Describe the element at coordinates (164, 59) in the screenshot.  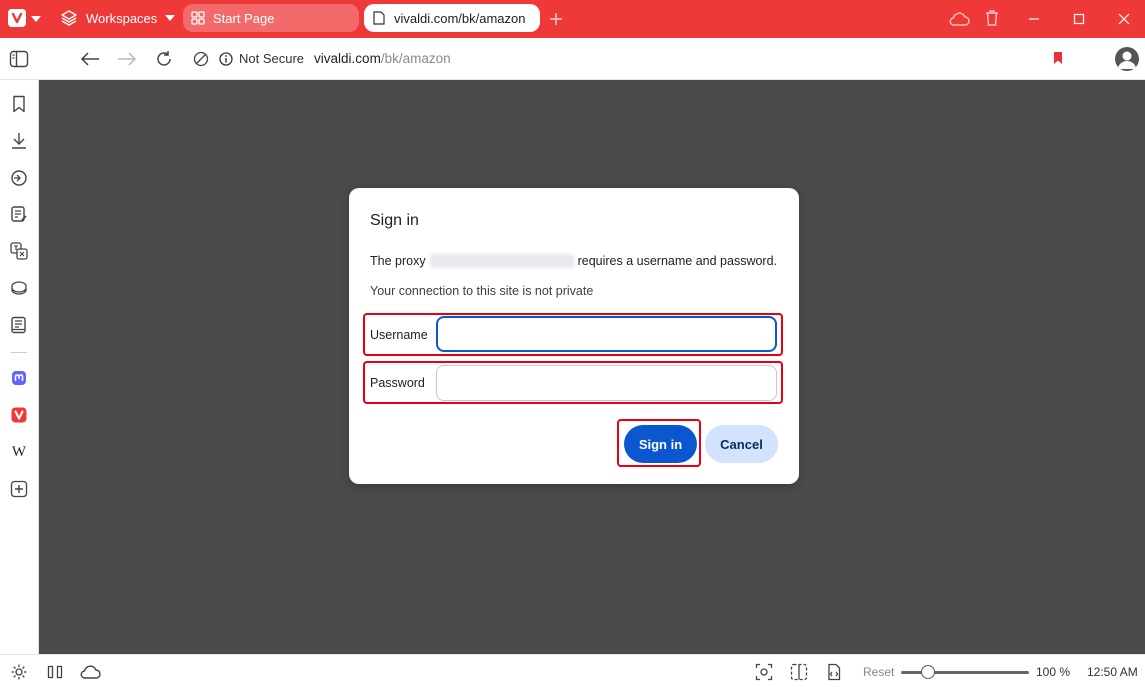
I see `reload-icon` at that location.